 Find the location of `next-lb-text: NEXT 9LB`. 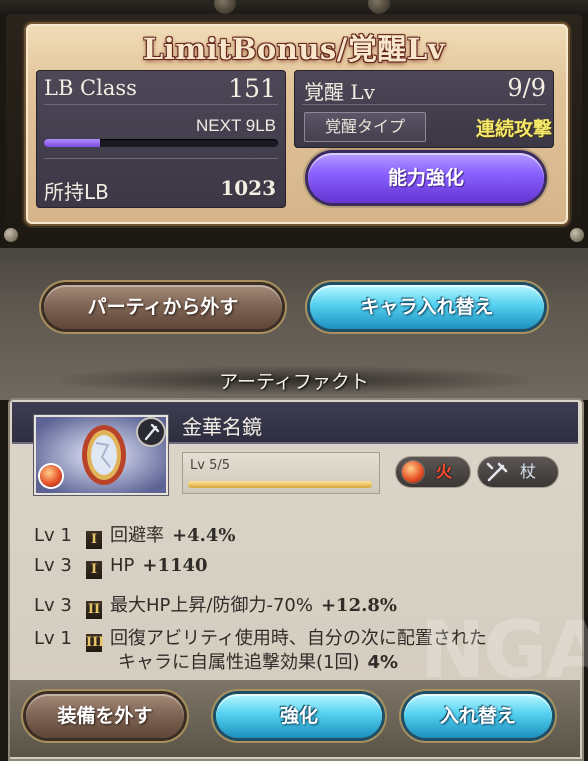

next-lb-text: NEXT 9LB is located at coordinates (235, 125).